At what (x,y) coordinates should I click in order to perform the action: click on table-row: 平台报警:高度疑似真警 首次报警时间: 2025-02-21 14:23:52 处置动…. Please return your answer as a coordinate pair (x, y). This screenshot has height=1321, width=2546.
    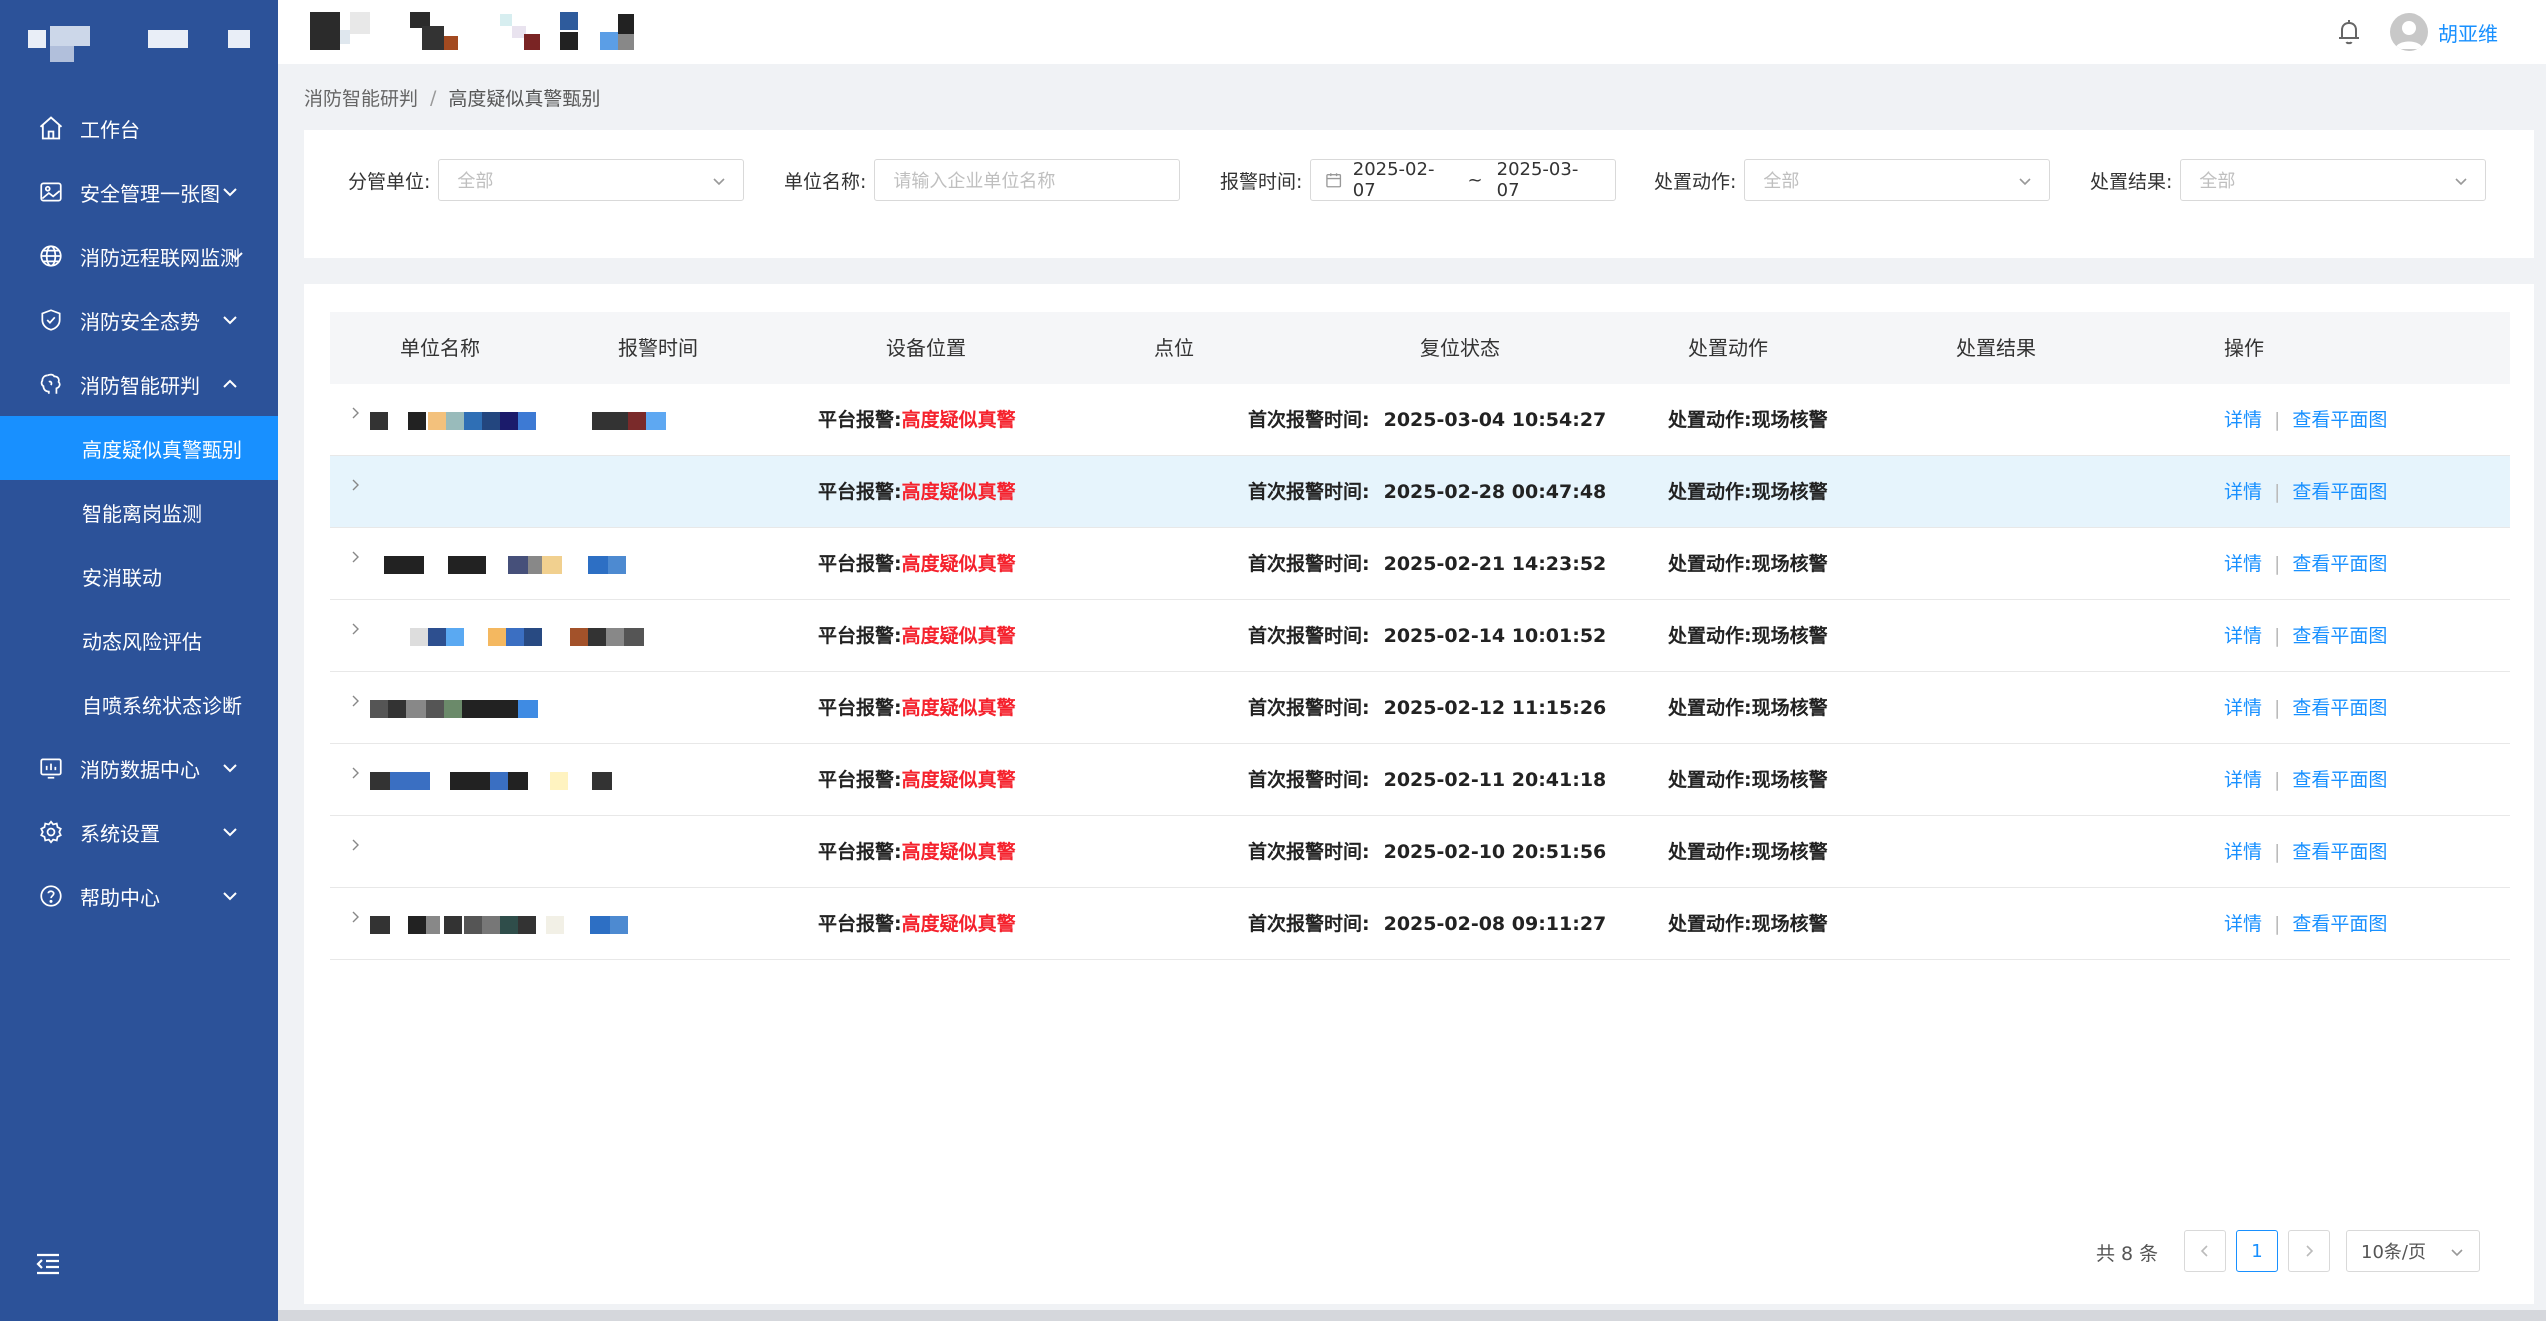
    Looking at the image, I should click on (1420, 564).